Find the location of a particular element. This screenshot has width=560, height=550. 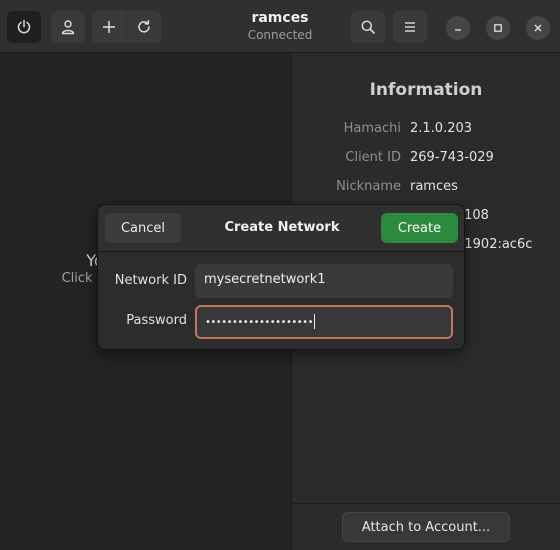

plus-icon is located at coordinates (109, 27).